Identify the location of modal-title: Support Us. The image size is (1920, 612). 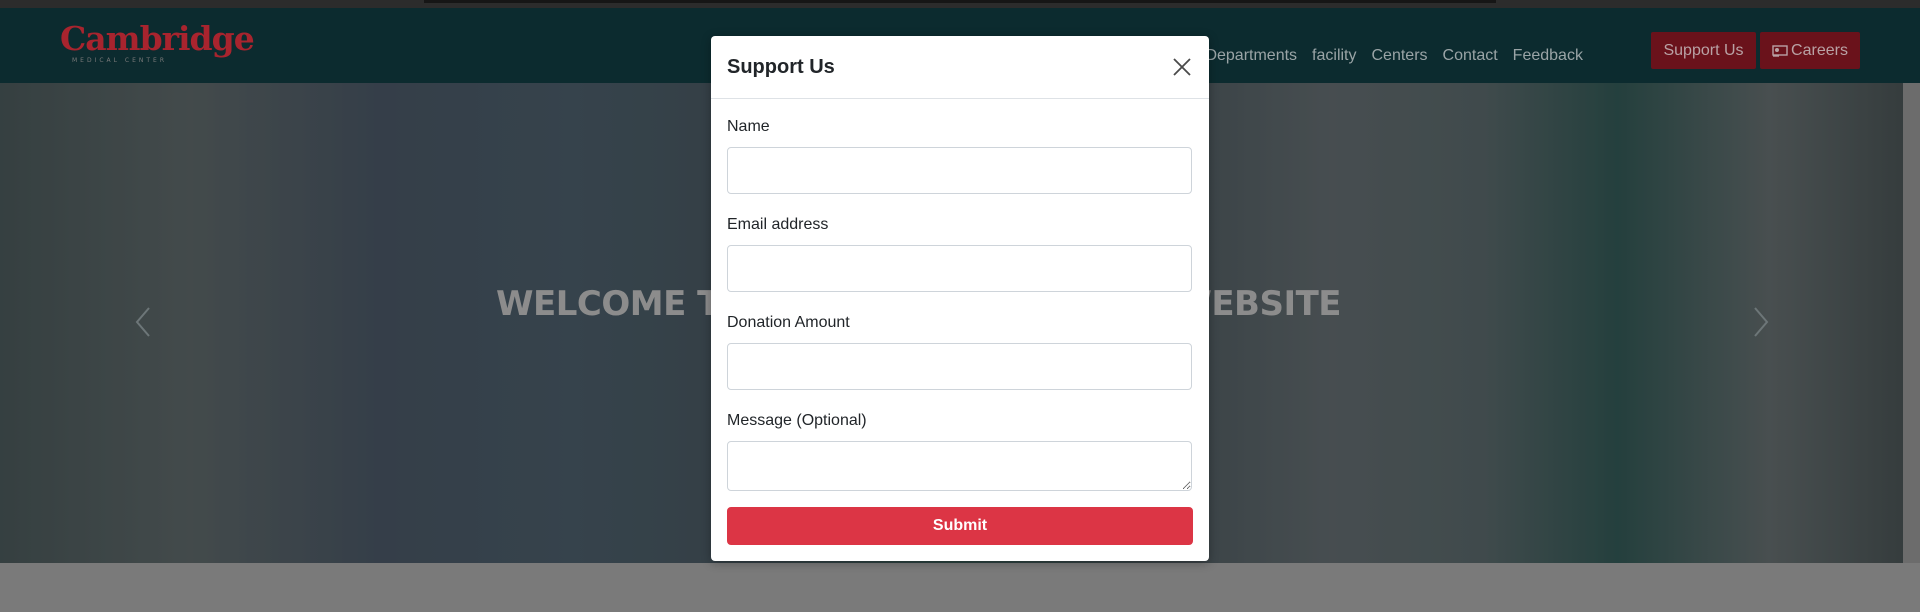
(781, 67).